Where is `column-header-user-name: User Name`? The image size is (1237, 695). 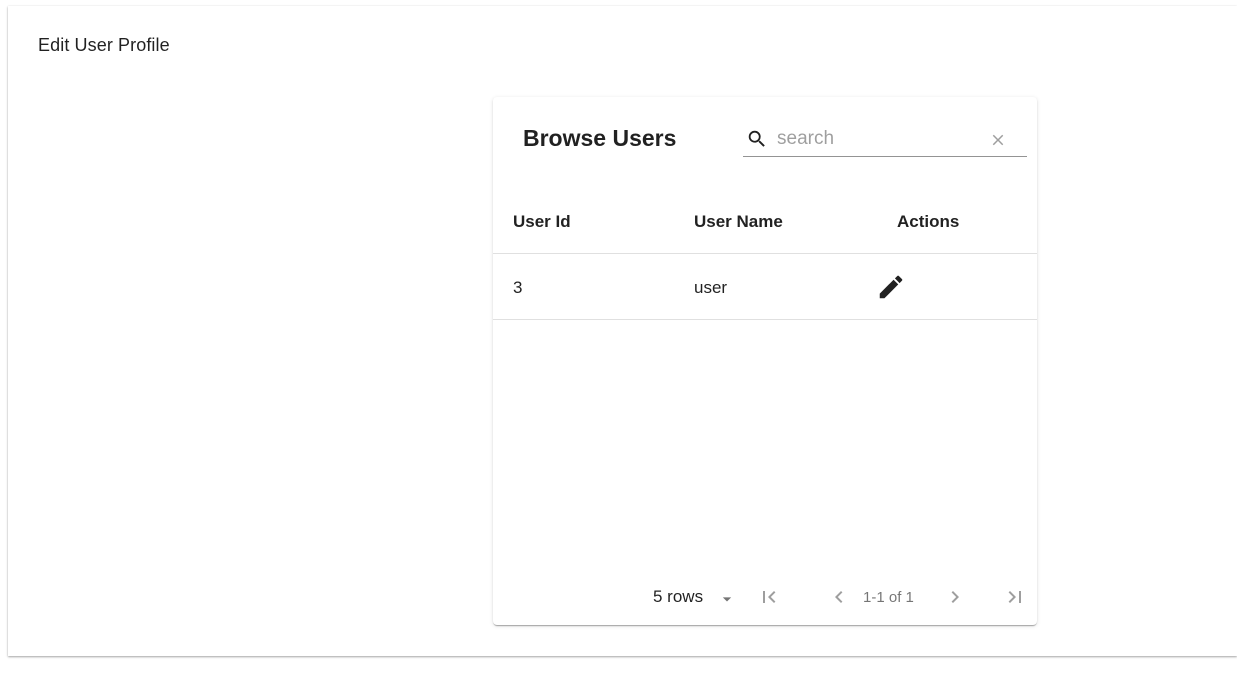
column-header-user-name: User Name is located at coordinates (738, 222).